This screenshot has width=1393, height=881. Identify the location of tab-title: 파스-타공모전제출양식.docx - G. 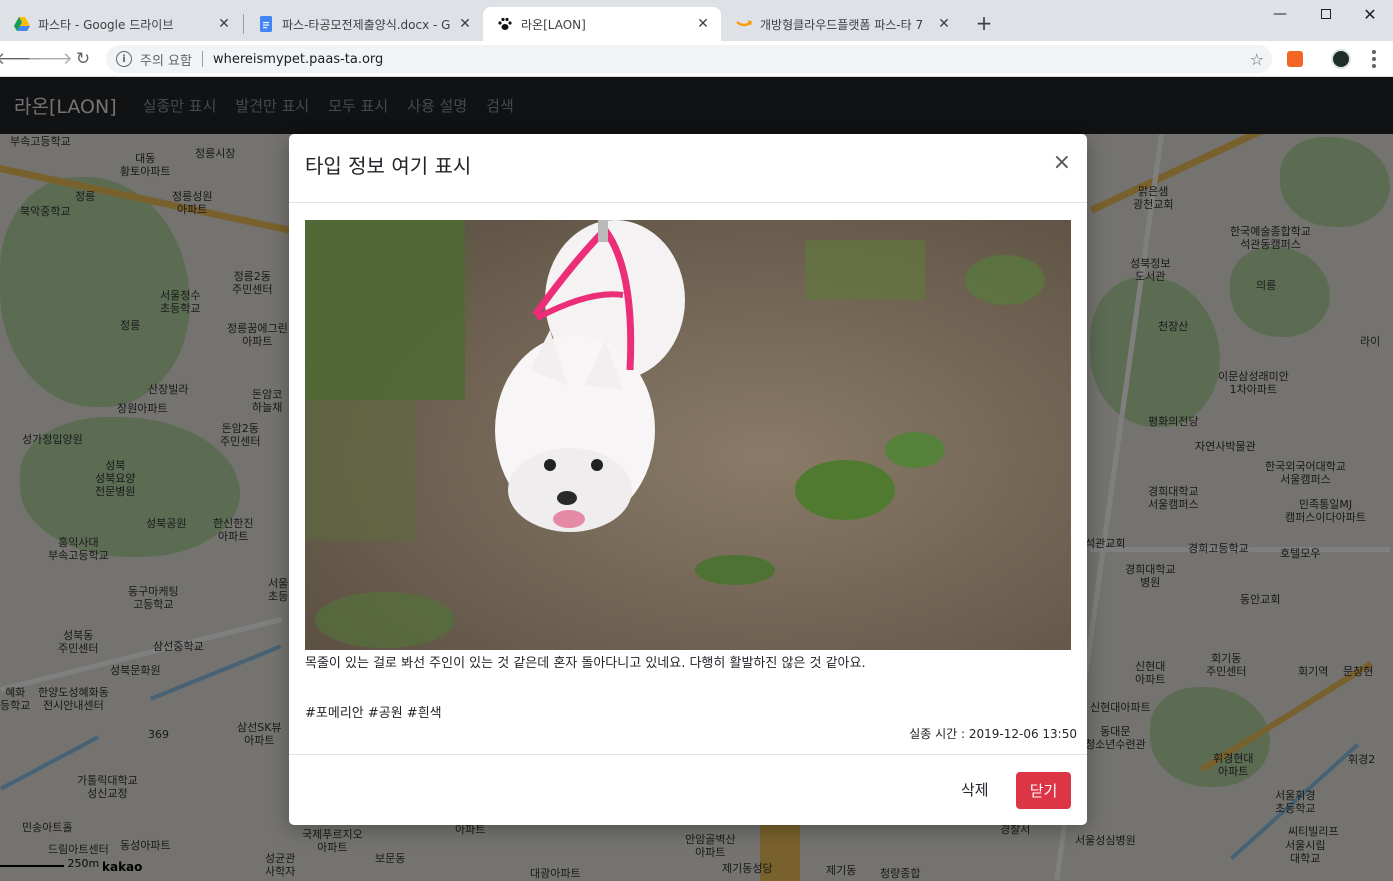
(366, 24).